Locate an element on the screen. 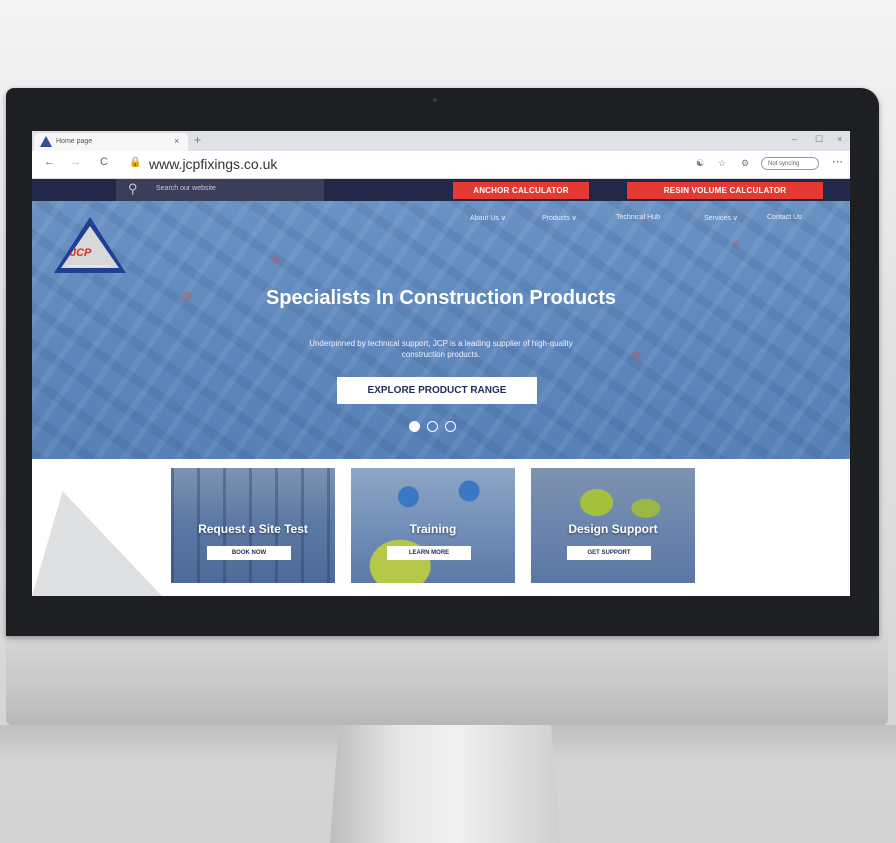  read-aloud-icon: ☯ is located at coordinates (700, 163).